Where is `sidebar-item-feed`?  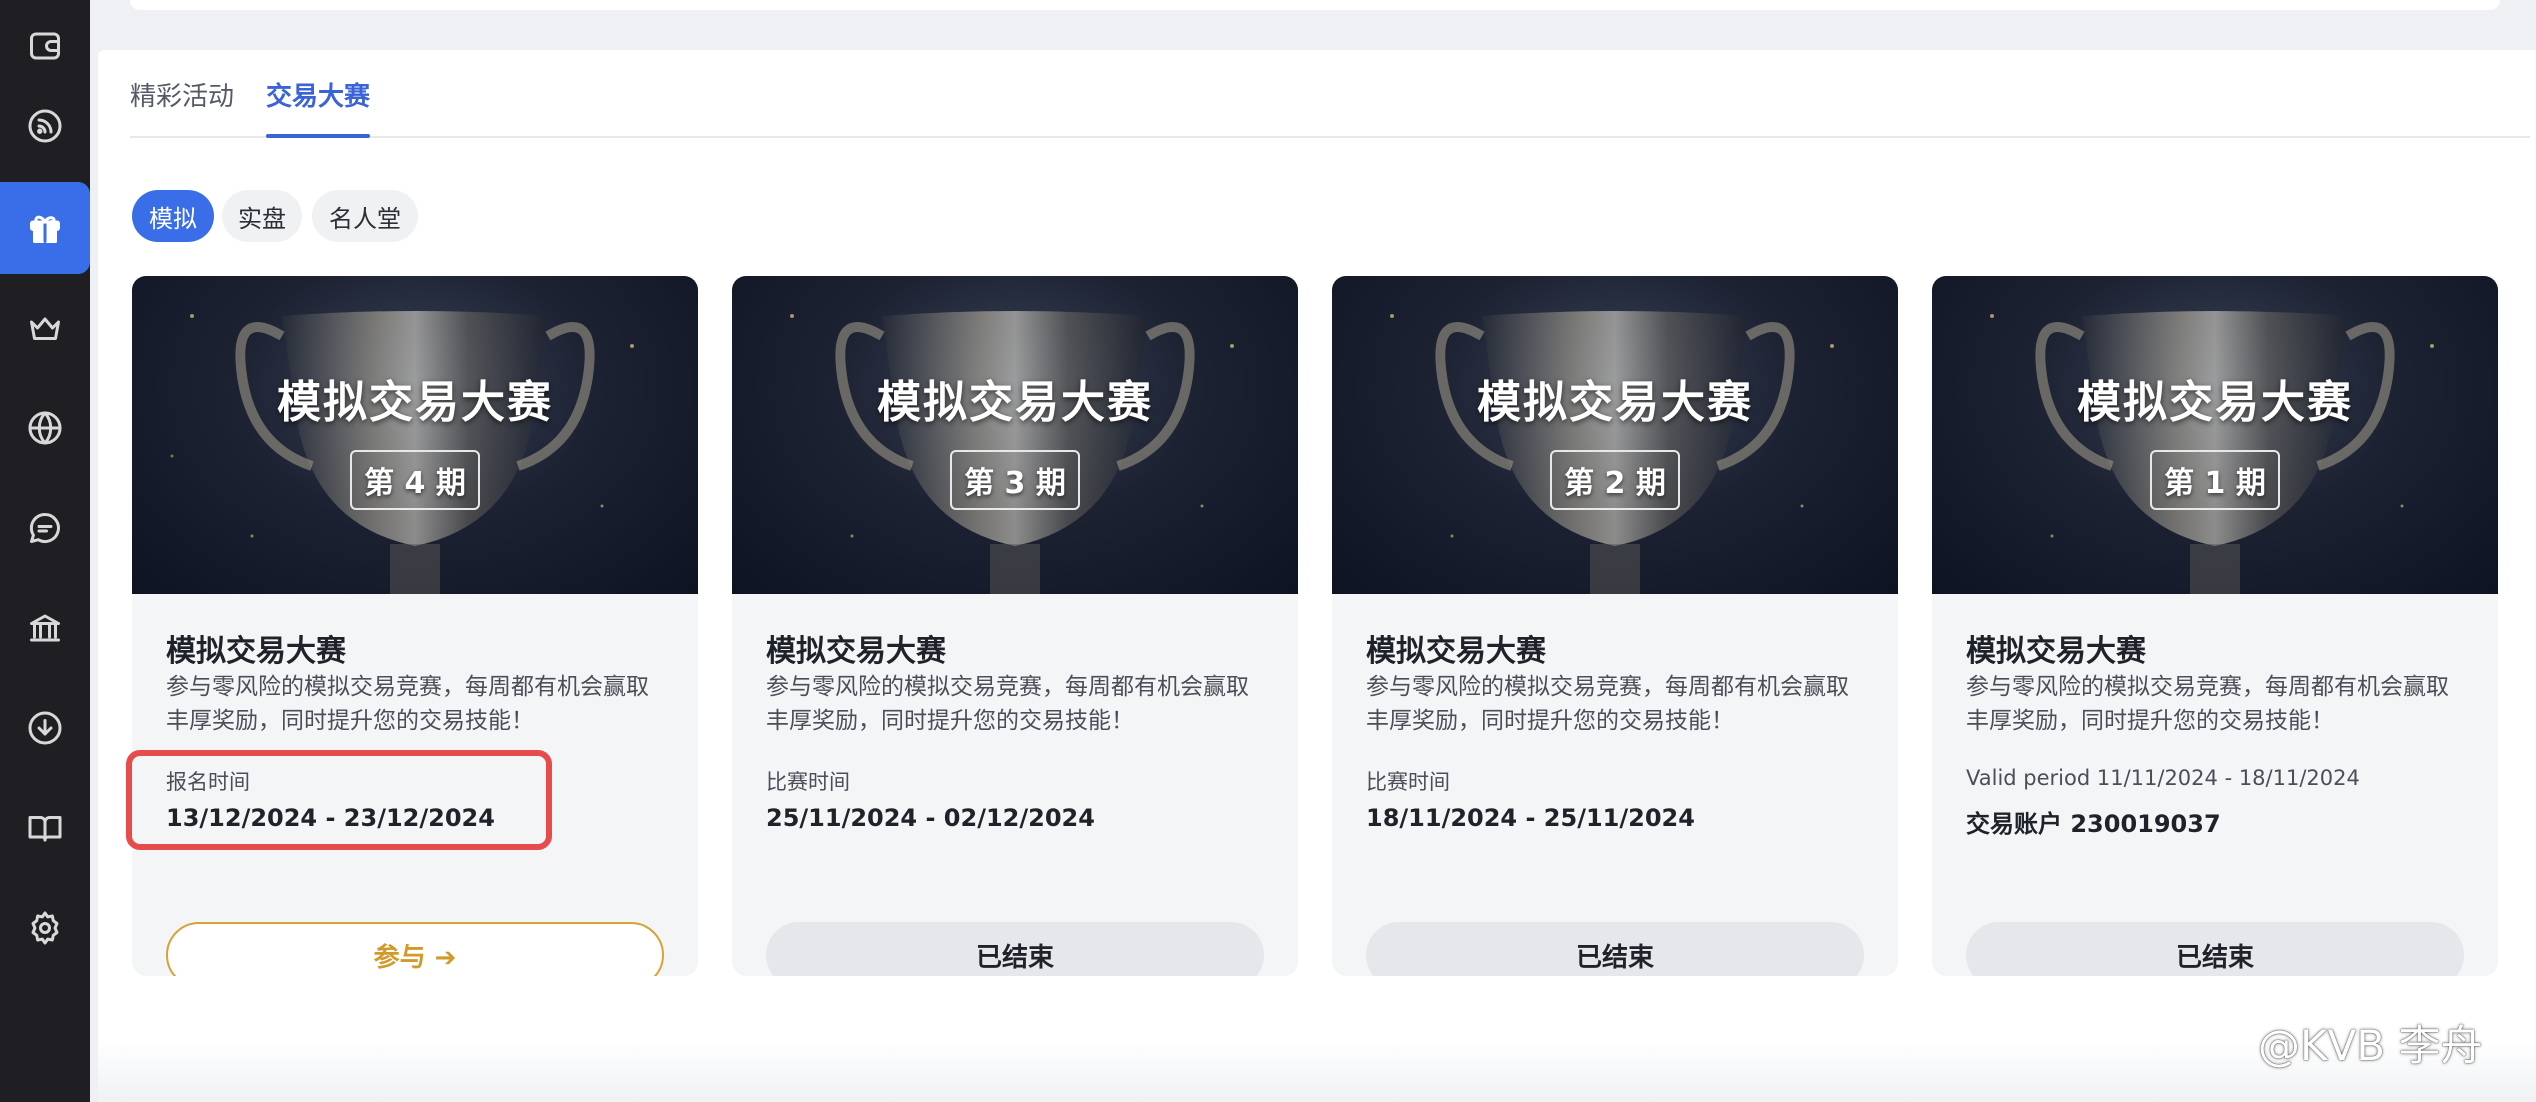
sidebar-item-feed is located at coordinates (45, 126).